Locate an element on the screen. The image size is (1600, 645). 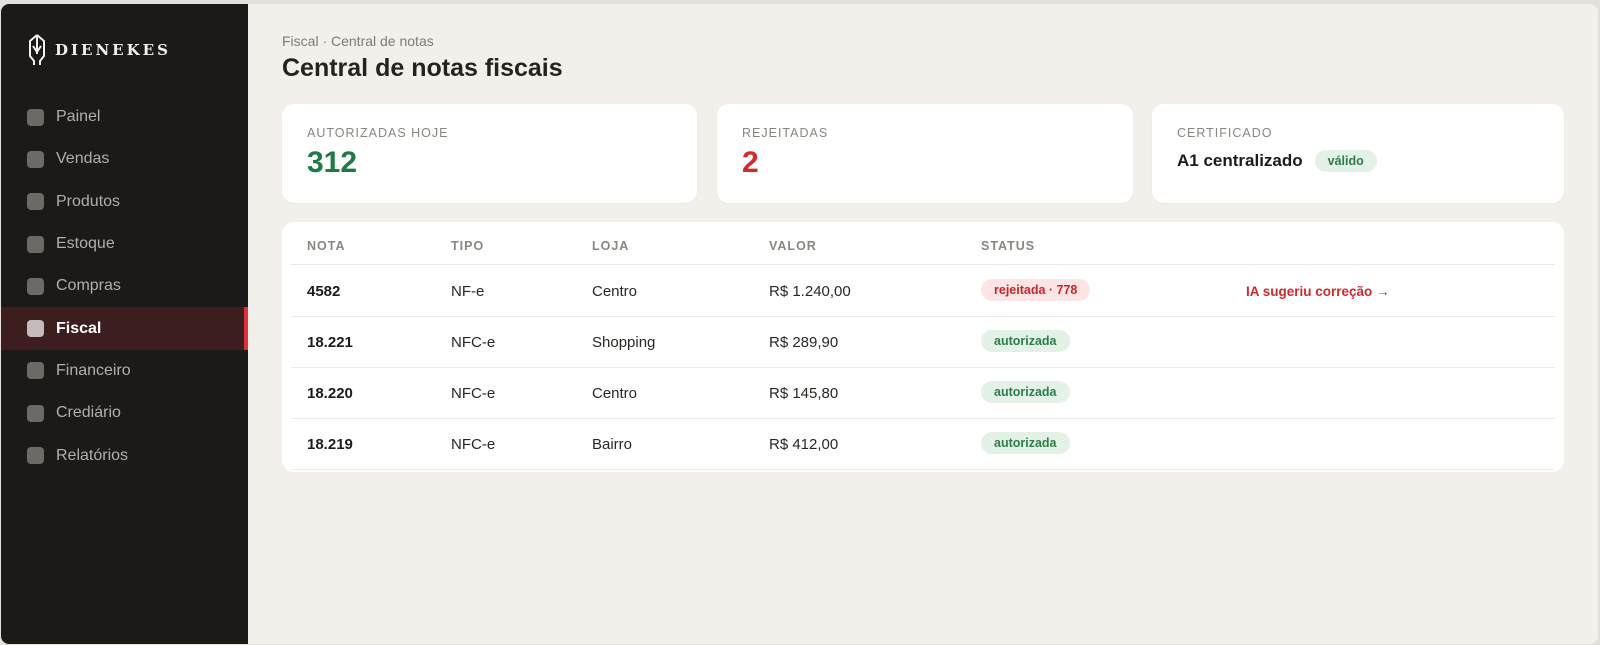
ai-correction-link: IA sugeriu correção → is located at coordinates (1318, 291).